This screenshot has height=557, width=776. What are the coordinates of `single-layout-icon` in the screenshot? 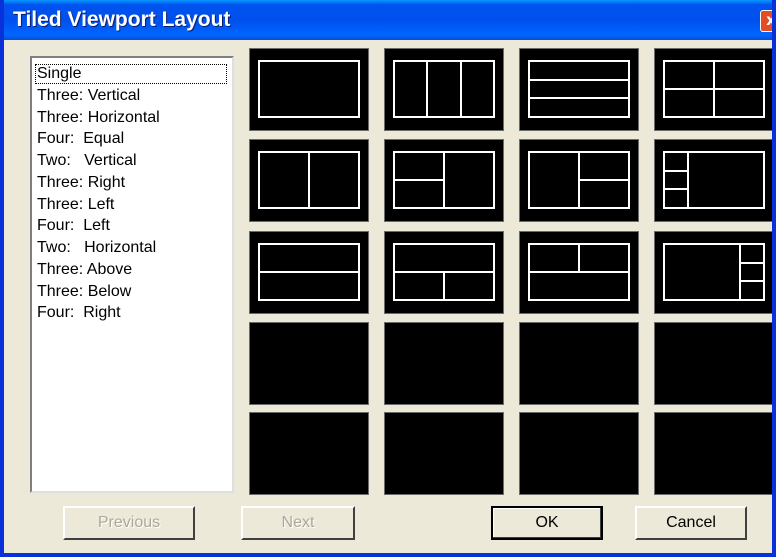 It's located at (309, 89).